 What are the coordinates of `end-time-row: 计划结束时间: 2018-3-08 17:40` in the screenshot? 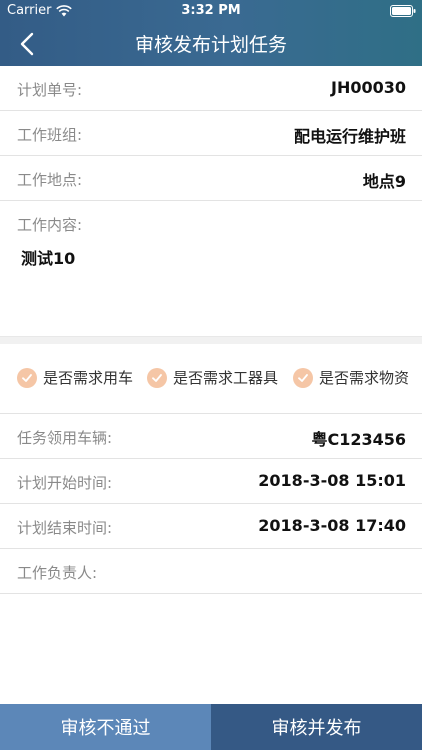 It's located at (211, 526).